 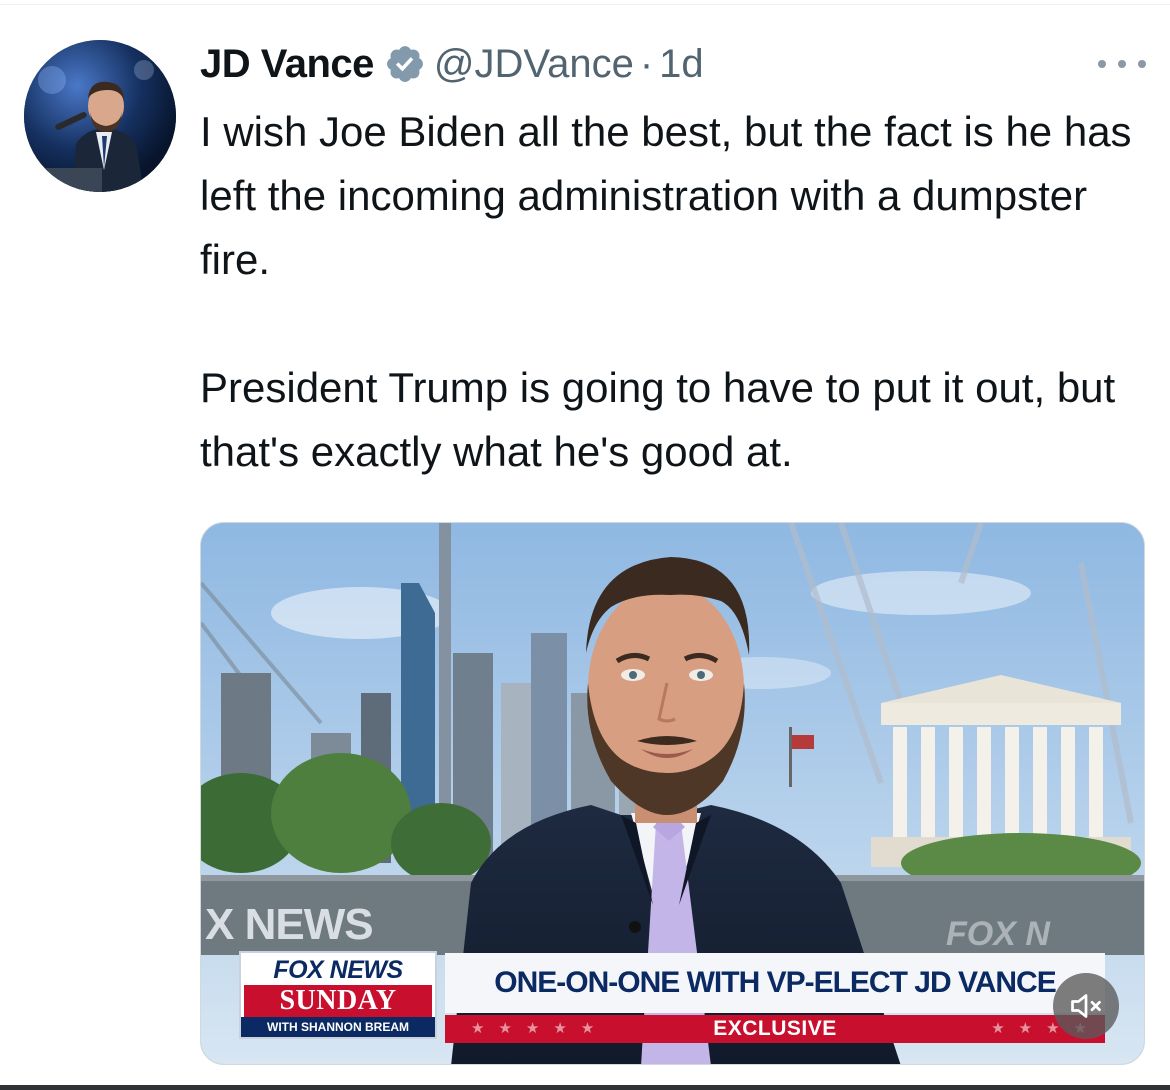 I want to click on show-title: SUNDAY, so click(x=338, y=1001).